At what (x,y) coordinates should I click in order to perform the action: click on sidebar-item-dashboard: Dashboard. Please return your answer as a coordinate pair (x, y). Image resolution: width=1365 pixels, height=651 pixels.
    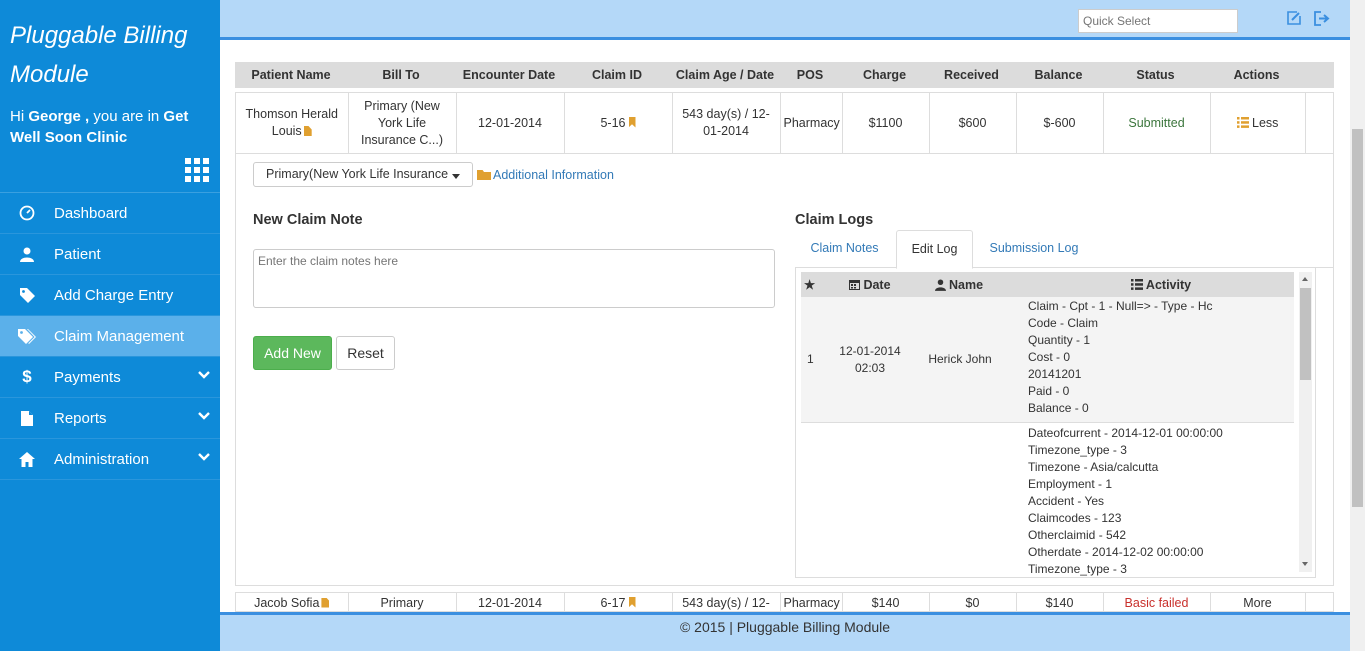
    Looking at the image, I should click on (110, 213).